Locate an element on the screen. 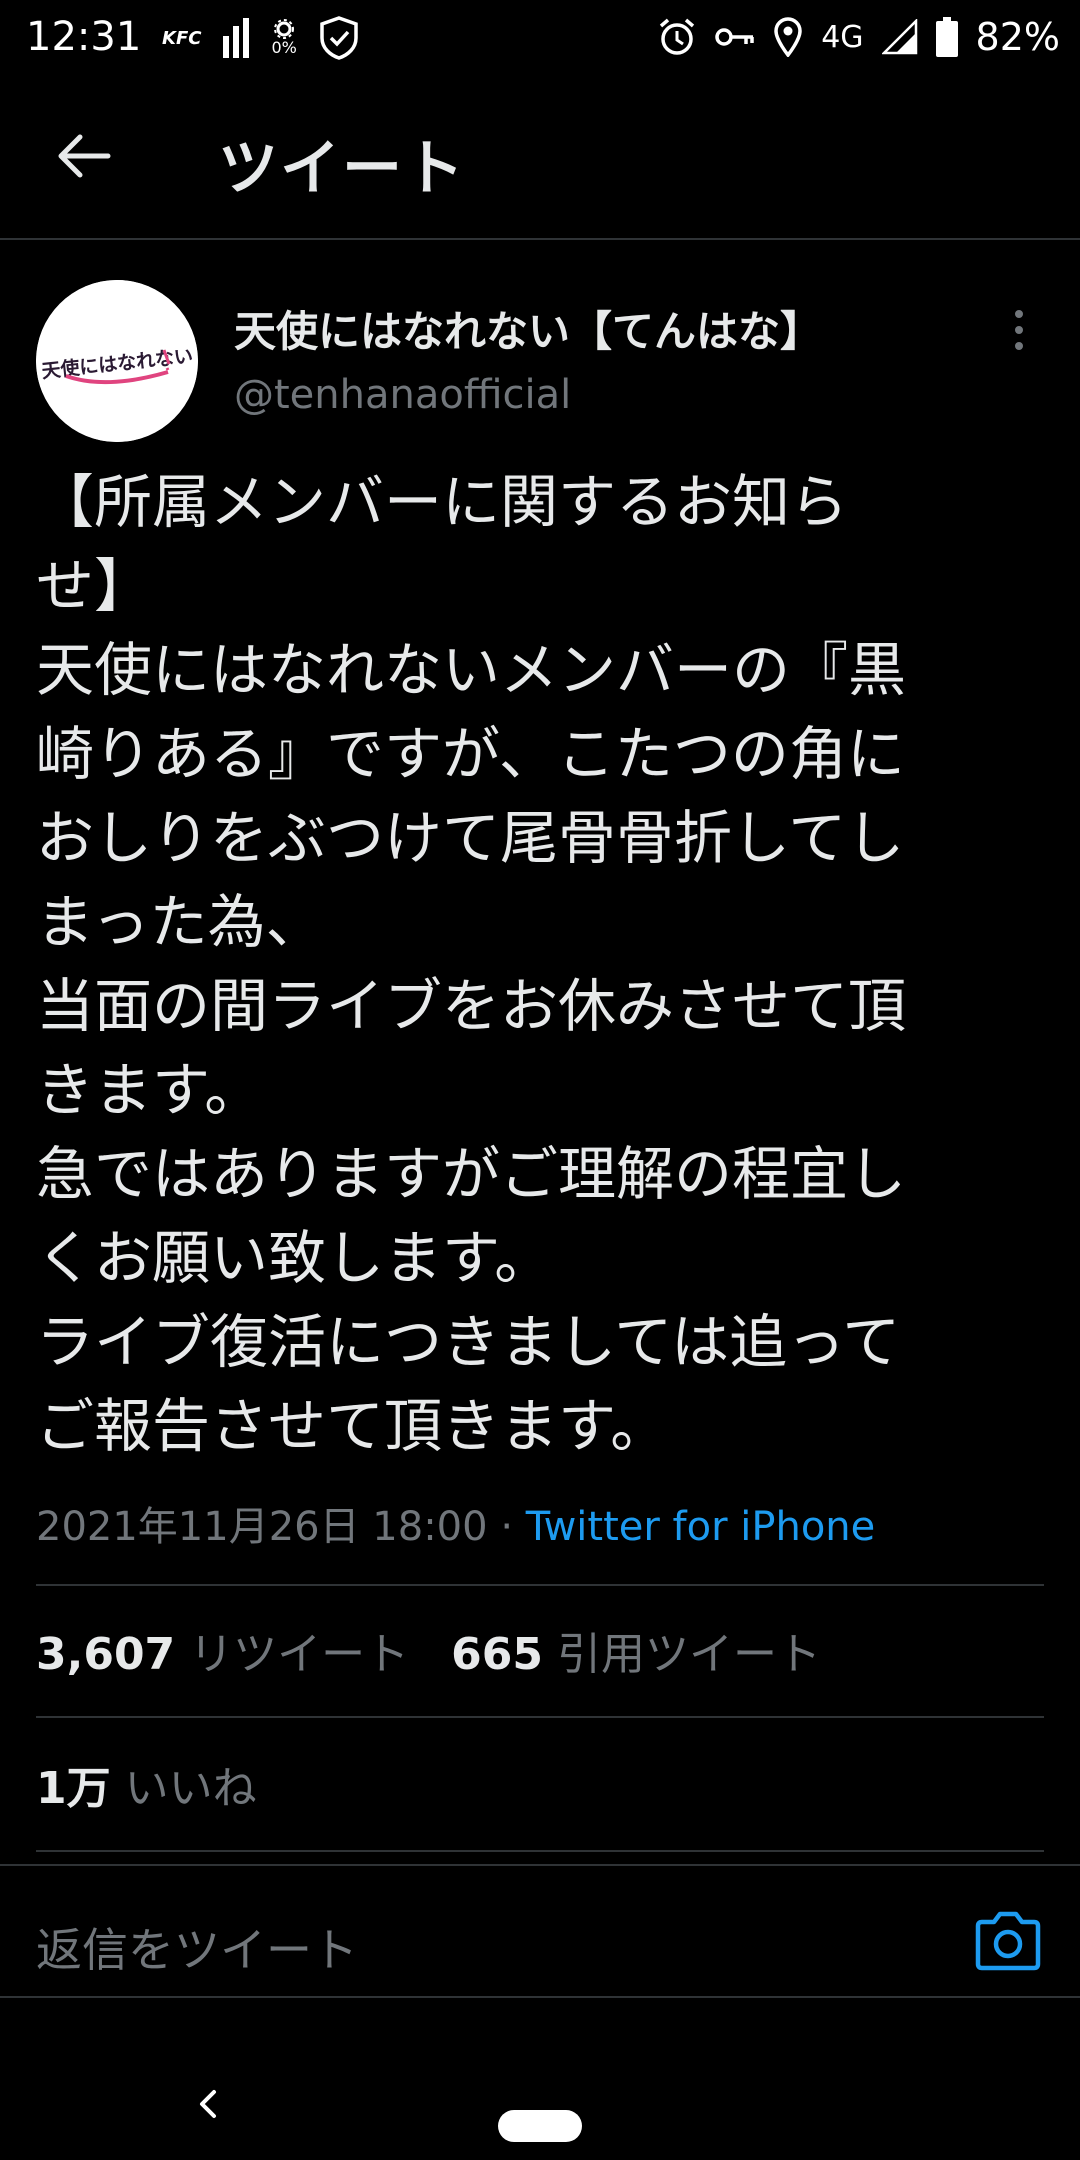 Image resolution: width=1080 pixels, height=2160 pixels. cell-signal-icon is located at coordinates (899, 37).